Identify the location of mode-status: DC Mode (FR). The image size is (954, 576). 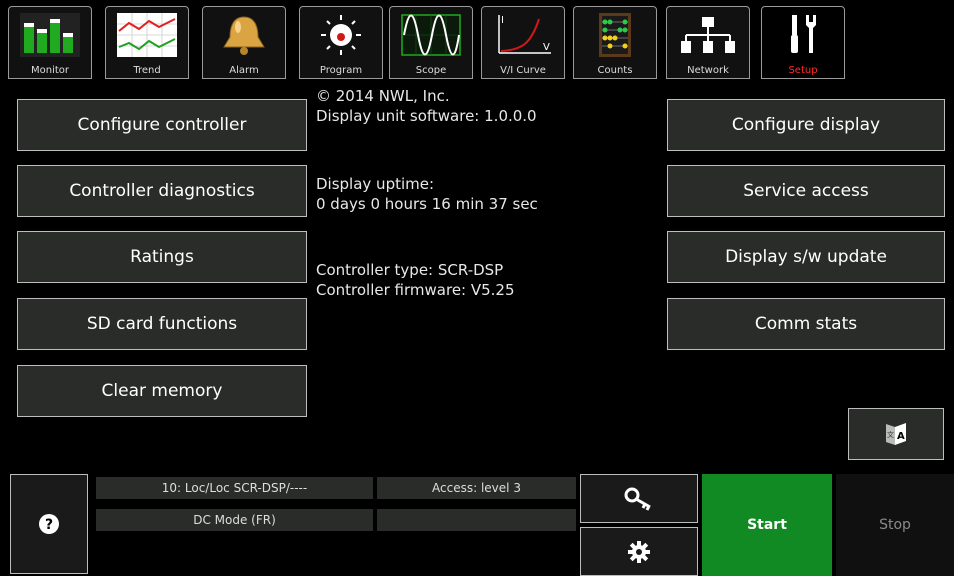
(234, 520).